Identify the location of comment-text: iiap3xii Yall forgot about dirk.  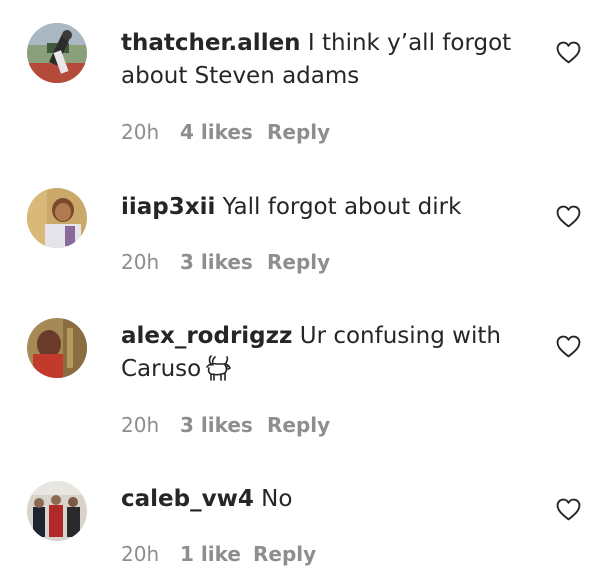
(321, 207).